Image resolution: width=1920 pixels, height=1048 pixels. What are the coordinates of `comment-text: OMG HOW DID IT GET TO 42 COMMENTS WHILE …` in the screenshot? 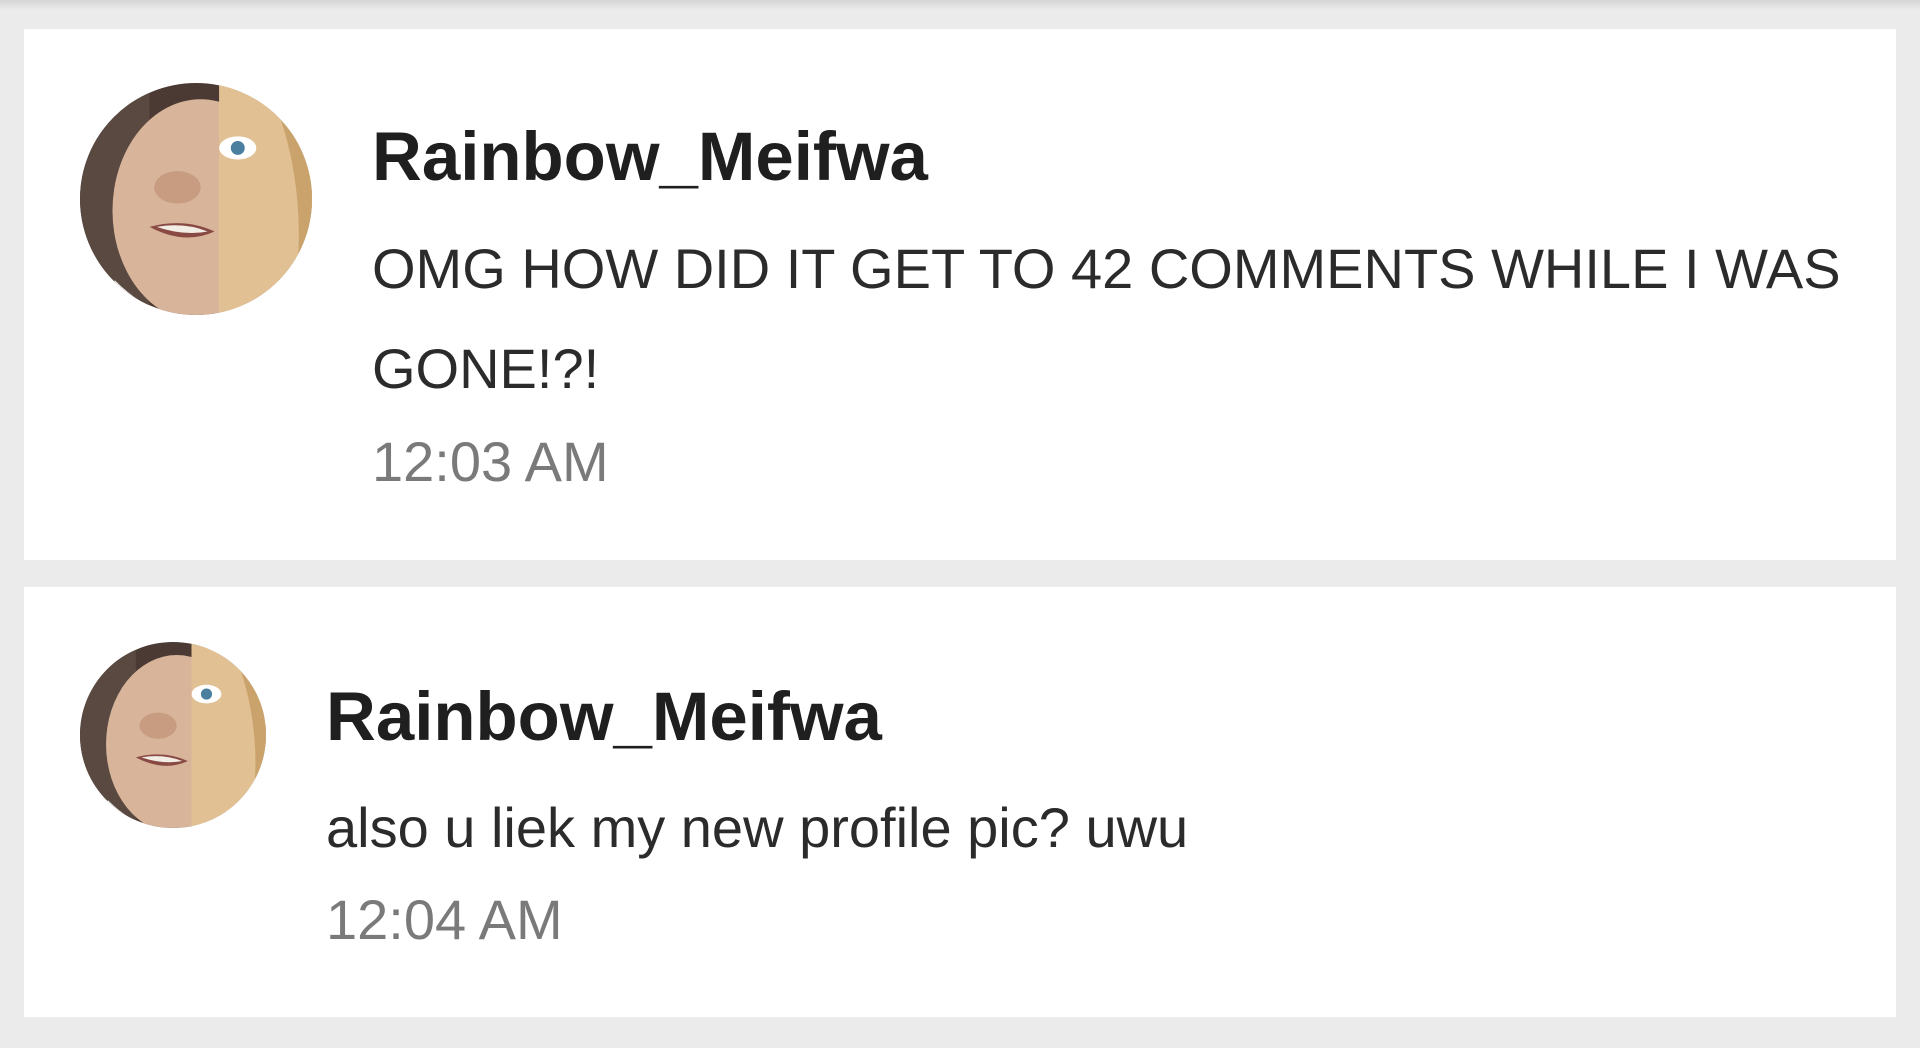 It's located at (1106, 318).